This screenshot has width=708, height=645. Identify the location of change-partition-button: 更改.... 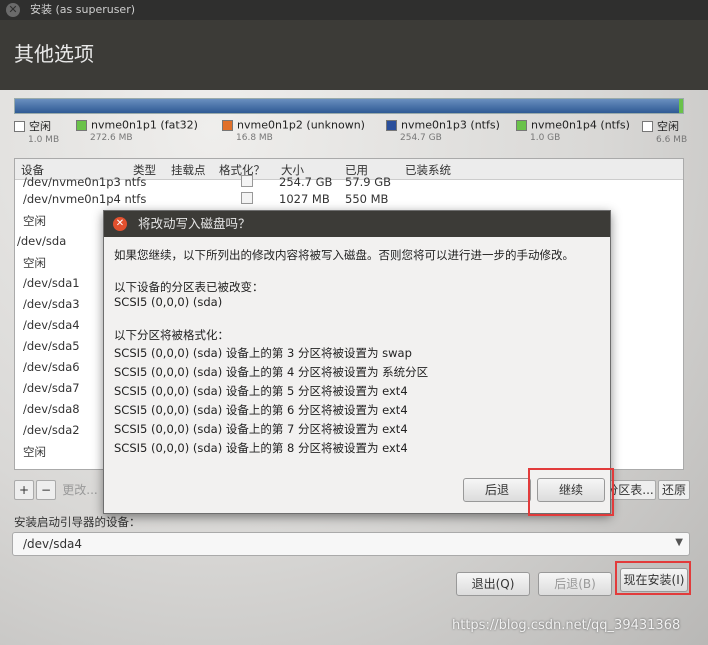
(80, 490).